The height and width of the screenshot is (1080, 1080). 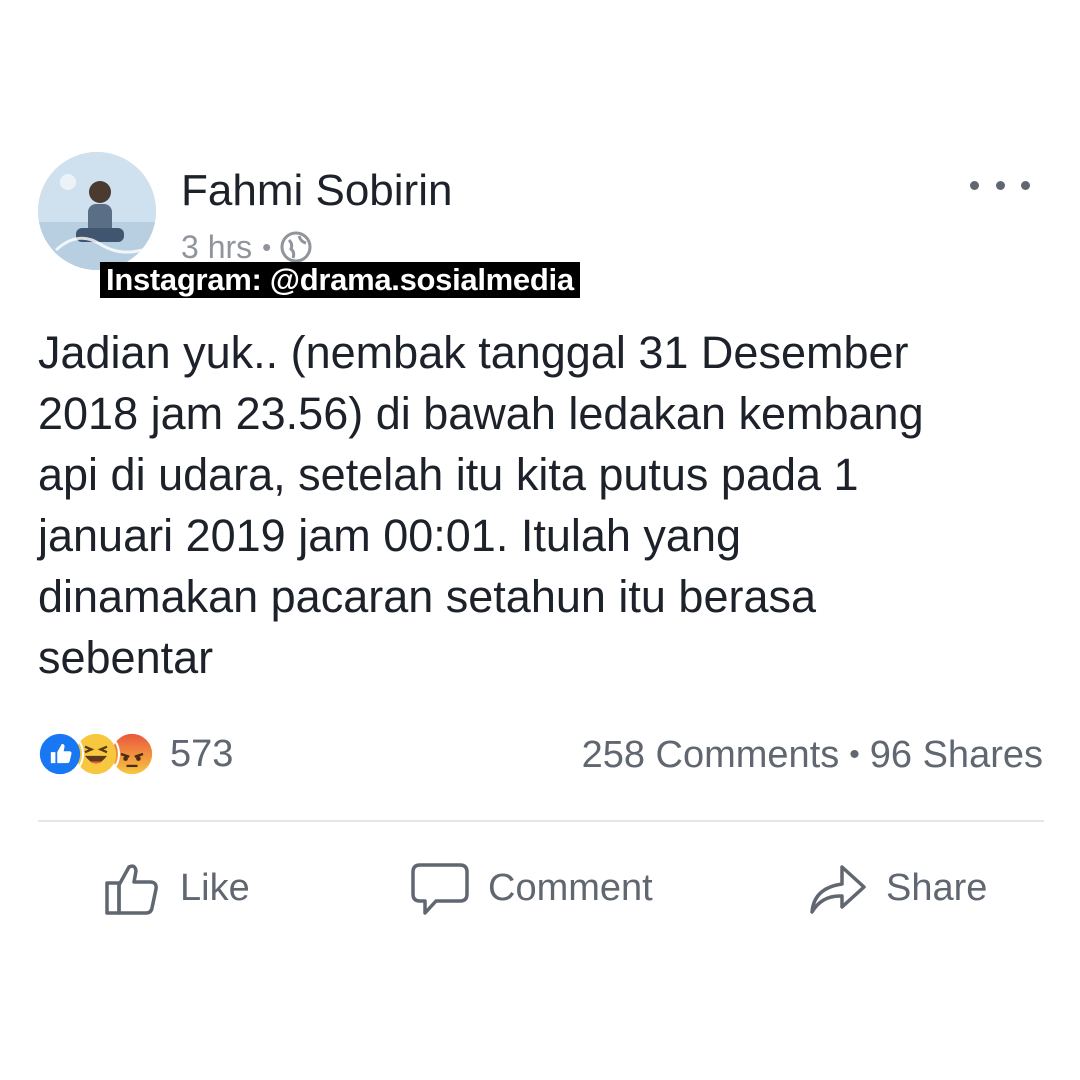 I want to click on shares-count: 96 Shares, so click(x=956, y=755).